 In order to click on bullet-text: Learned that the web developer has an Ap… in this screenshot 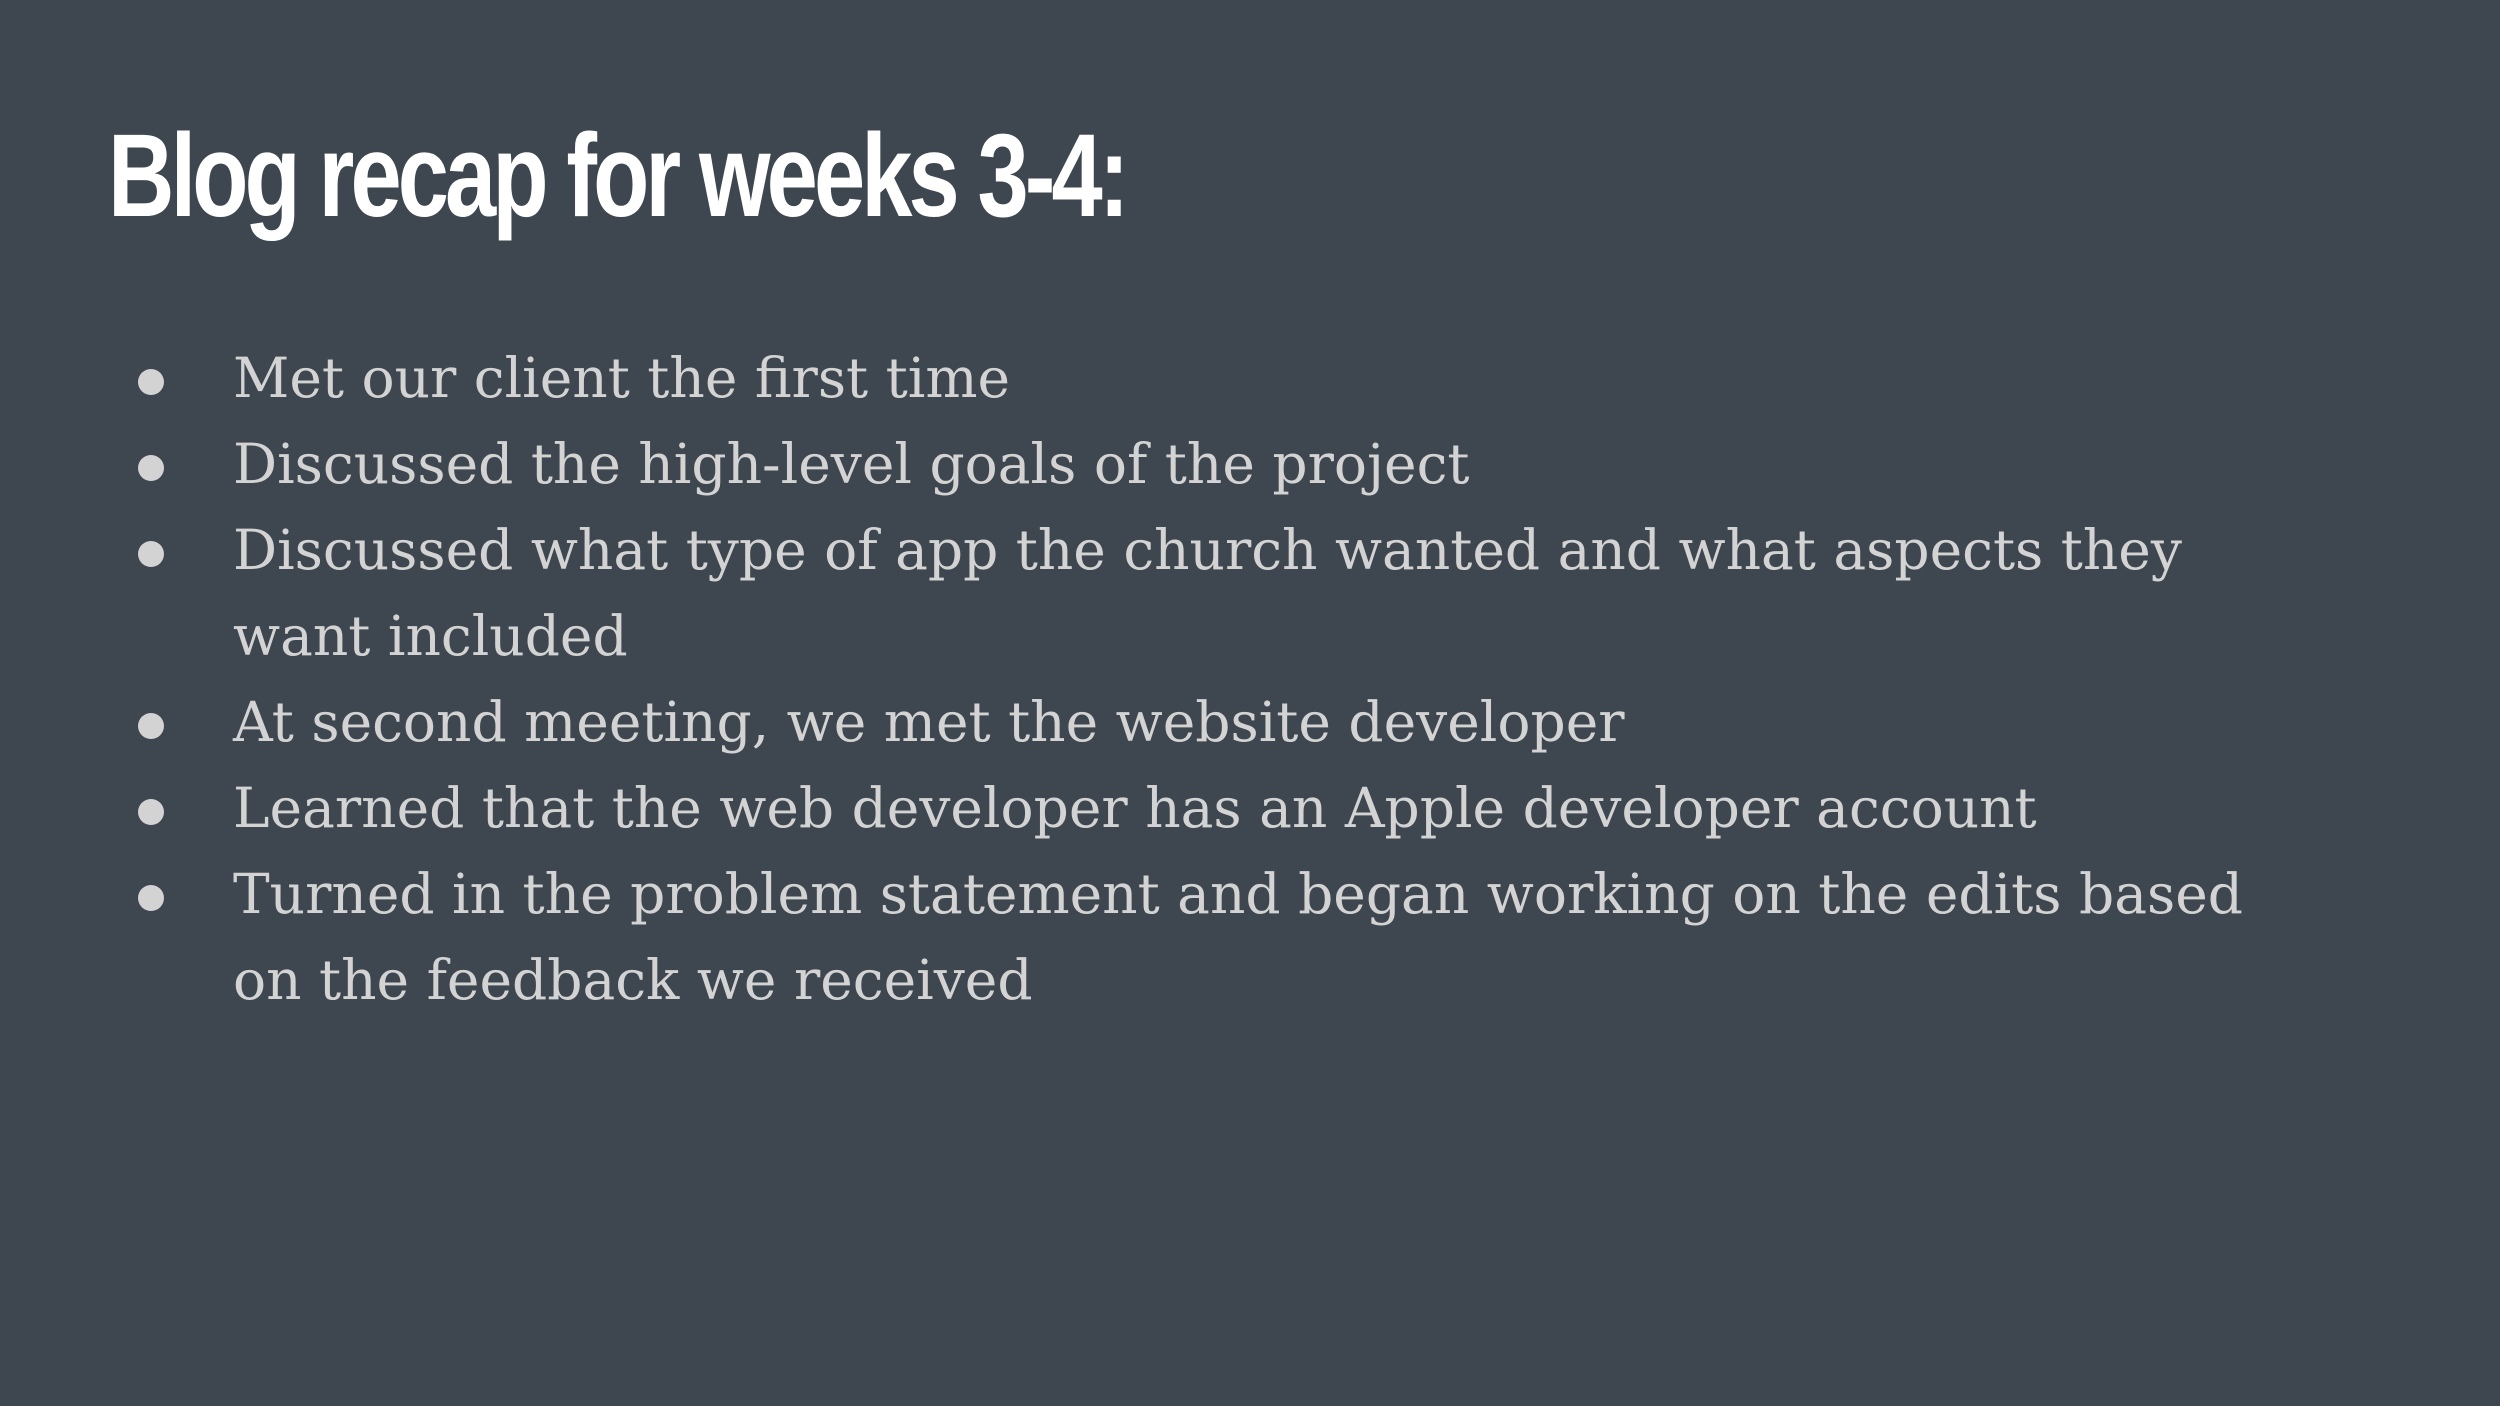, I will do `click(1135, 808)`.